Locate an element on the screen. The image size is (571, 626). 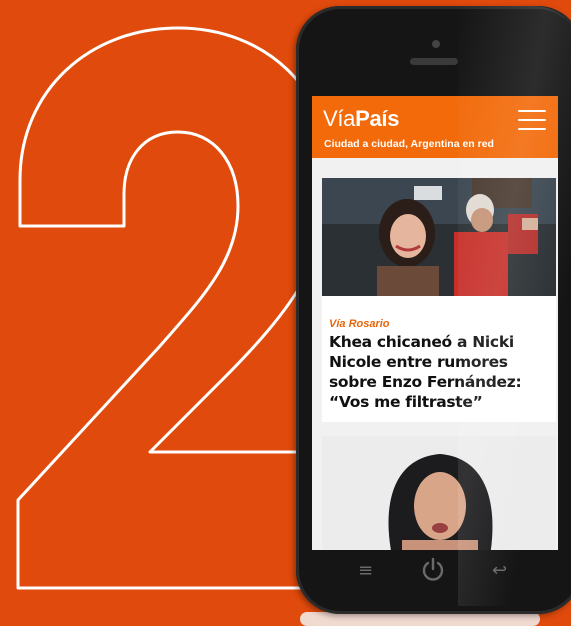
site-logo: VíaPaís is located at coordinates (361, 119).